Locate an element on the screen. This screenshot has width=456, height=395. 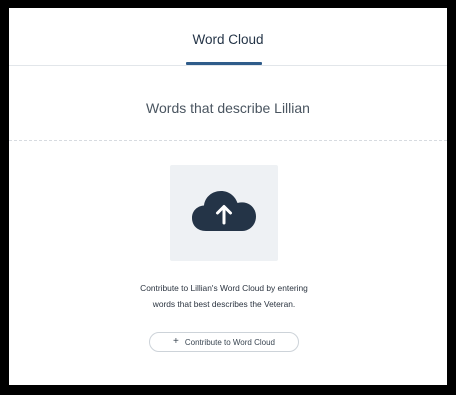
active-tab-indicator is located at coordinates (224, 63).